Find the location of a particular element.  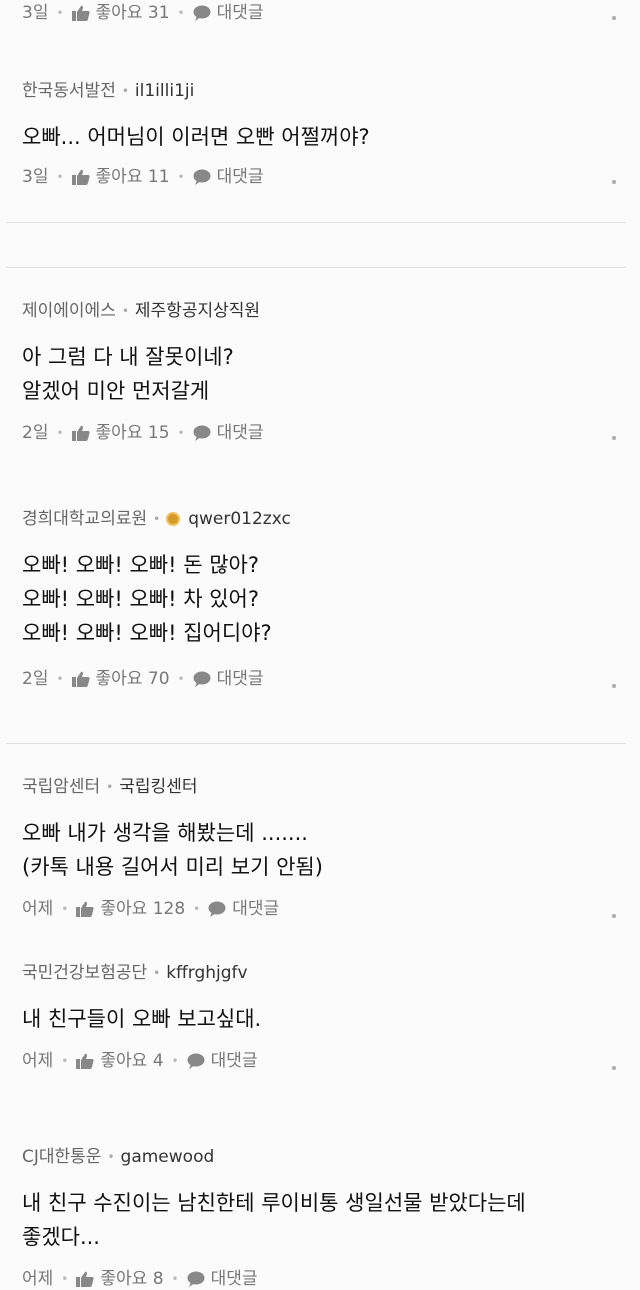

user-badge-icon is located at coordinates (173, 519).